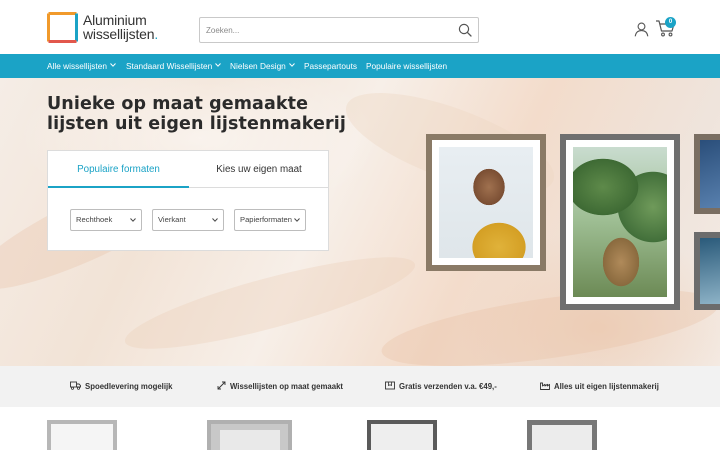 The height and width of the screenshot is (450, 720). I want to click on select-value: Papierformaten, so click(266, 219).